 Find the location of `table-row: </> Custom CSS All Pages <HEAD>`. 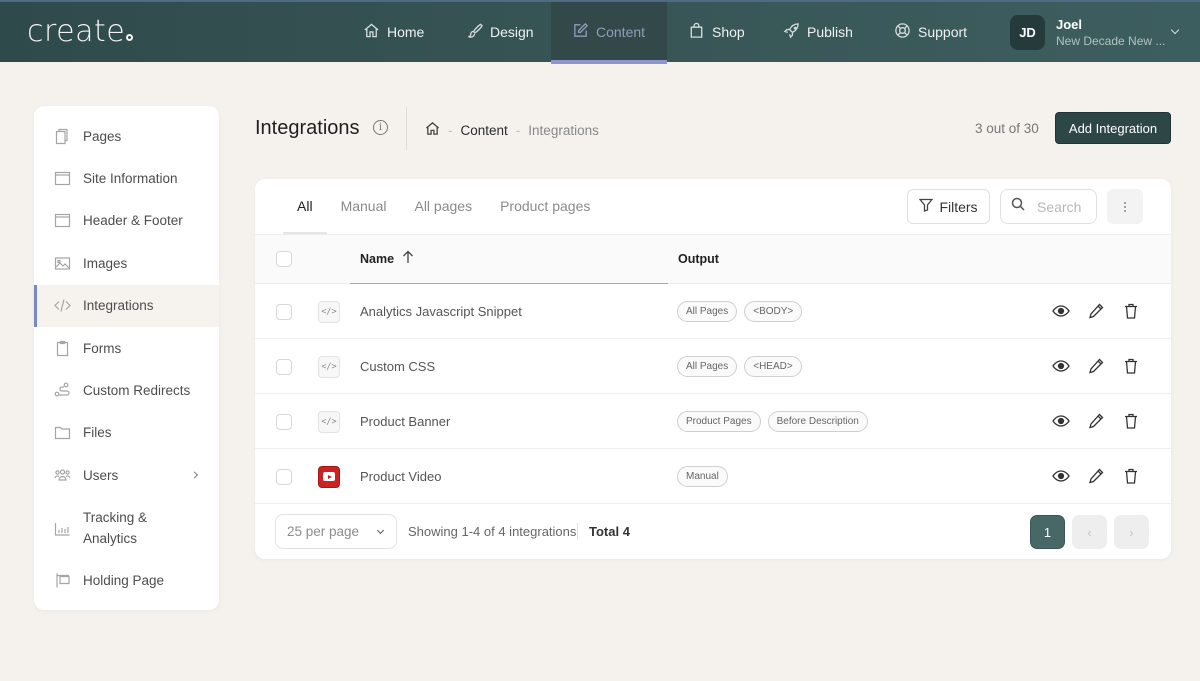

table-row: </> Custom CSS All Pages <HEAD> is located at coordinates (713, 366).